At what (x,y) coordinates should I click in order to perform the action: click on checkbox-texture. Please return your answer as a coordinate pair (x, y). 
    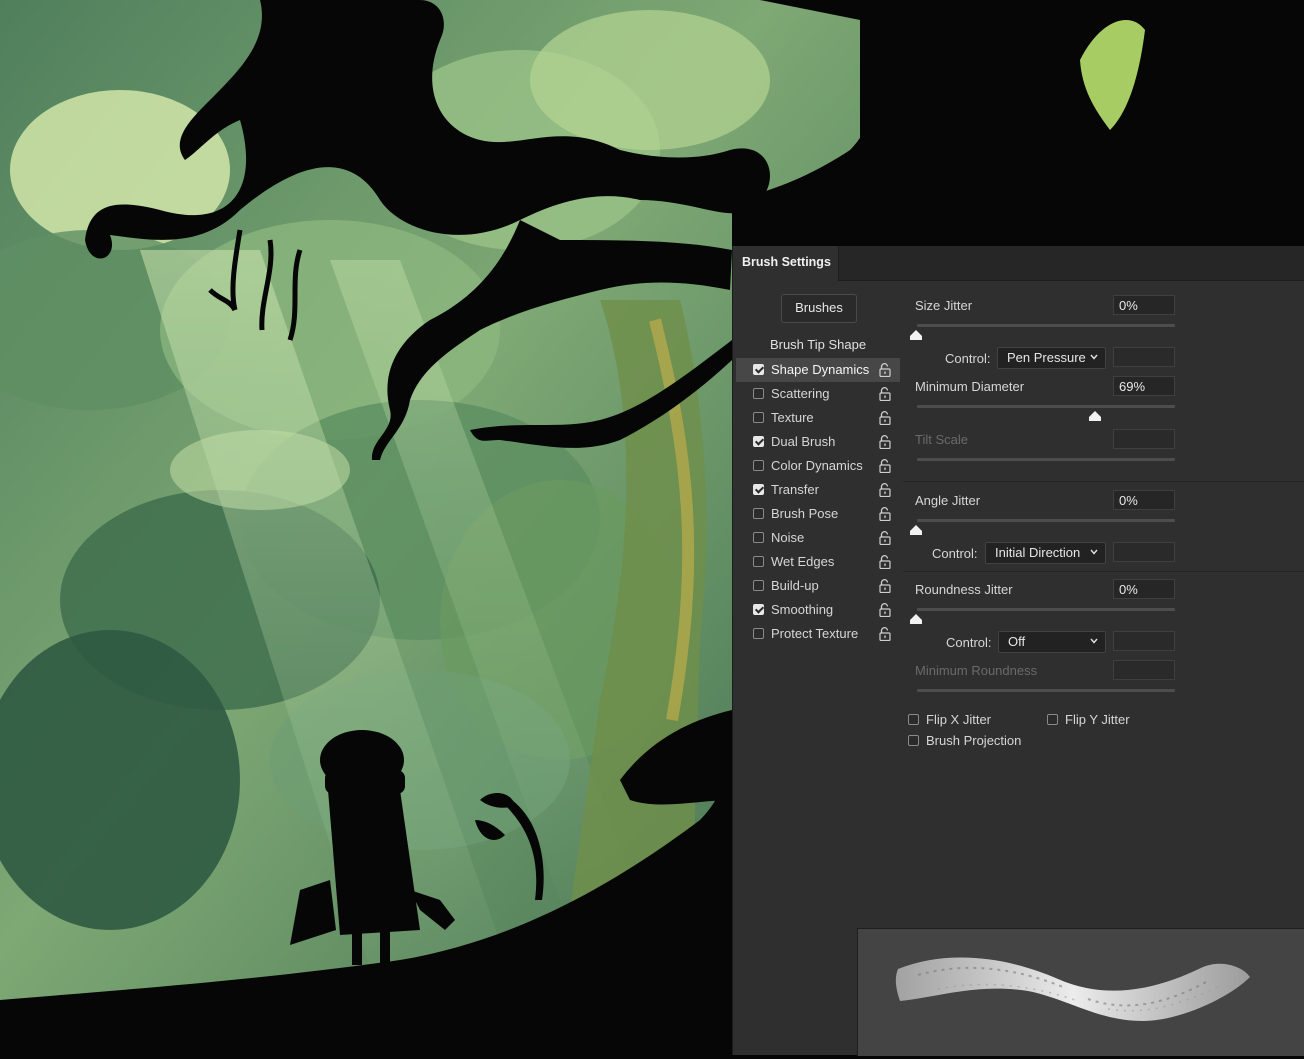
    Looking at the image, I should click on (758, 417).